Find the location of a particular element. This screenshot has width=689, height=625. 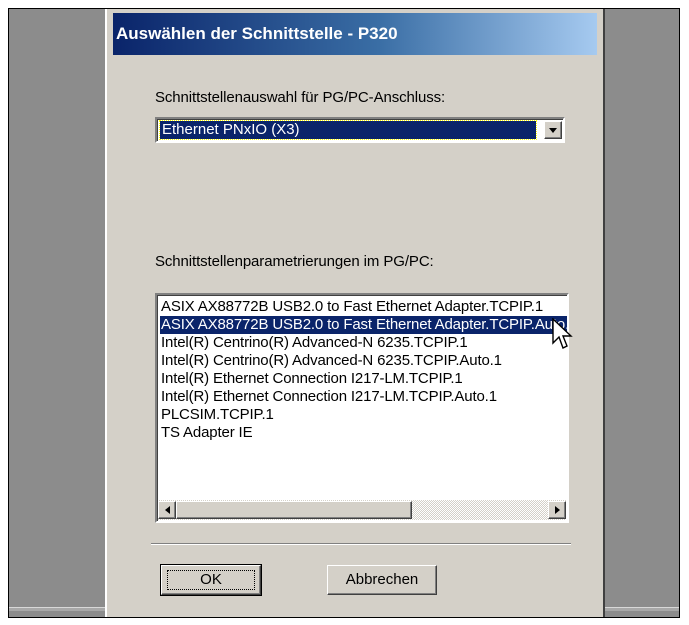

arrow-left-icon is located at coordinates (167, 510).